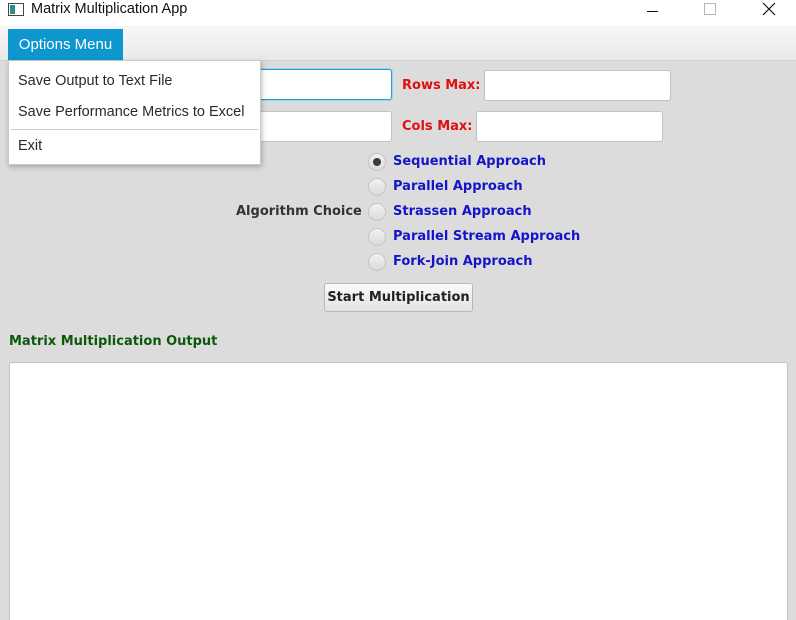  Describe the element at coordinates (458, 186) in the screenshot. I see `radio-label-parallel: Parallel Approach` at that location.